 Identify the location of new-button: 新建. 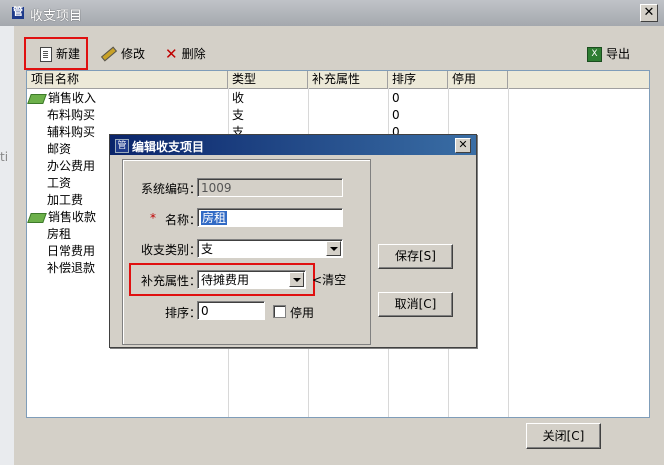
(60, 54).